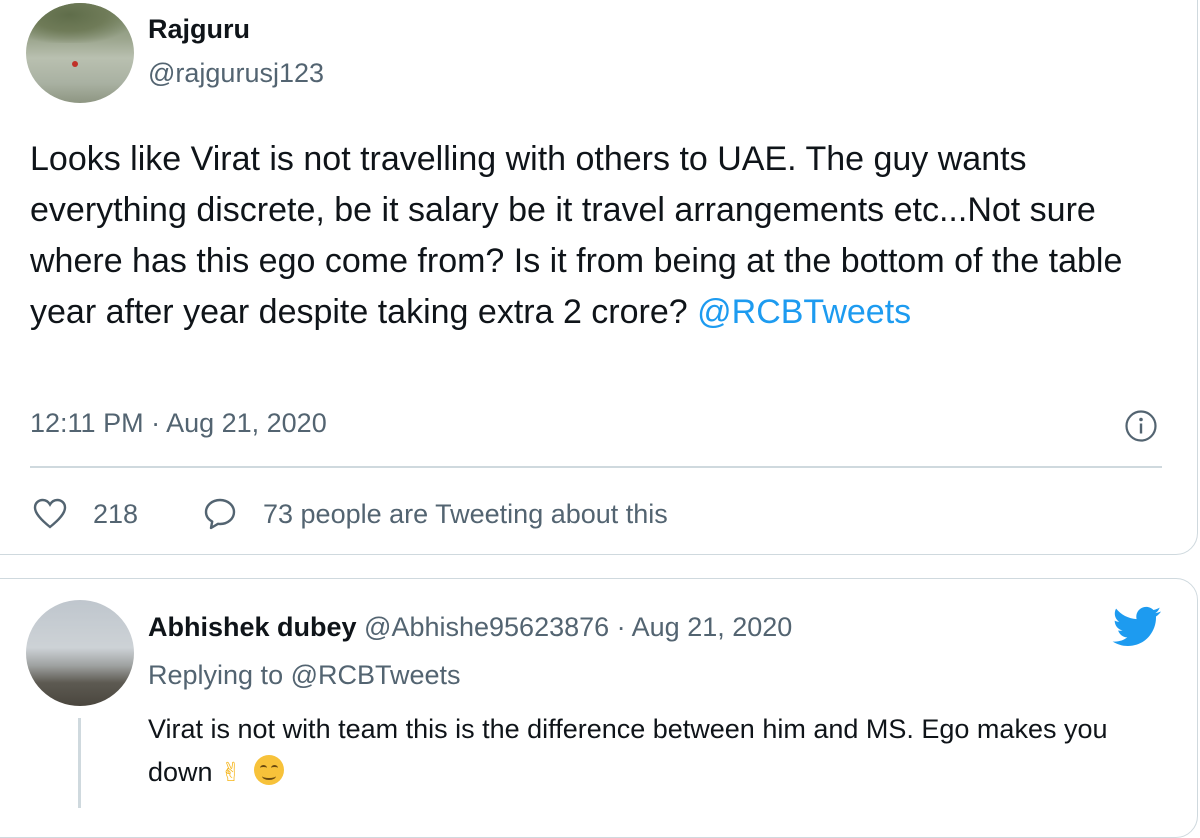  I want to click on like-button: 218, so click(85, 514).